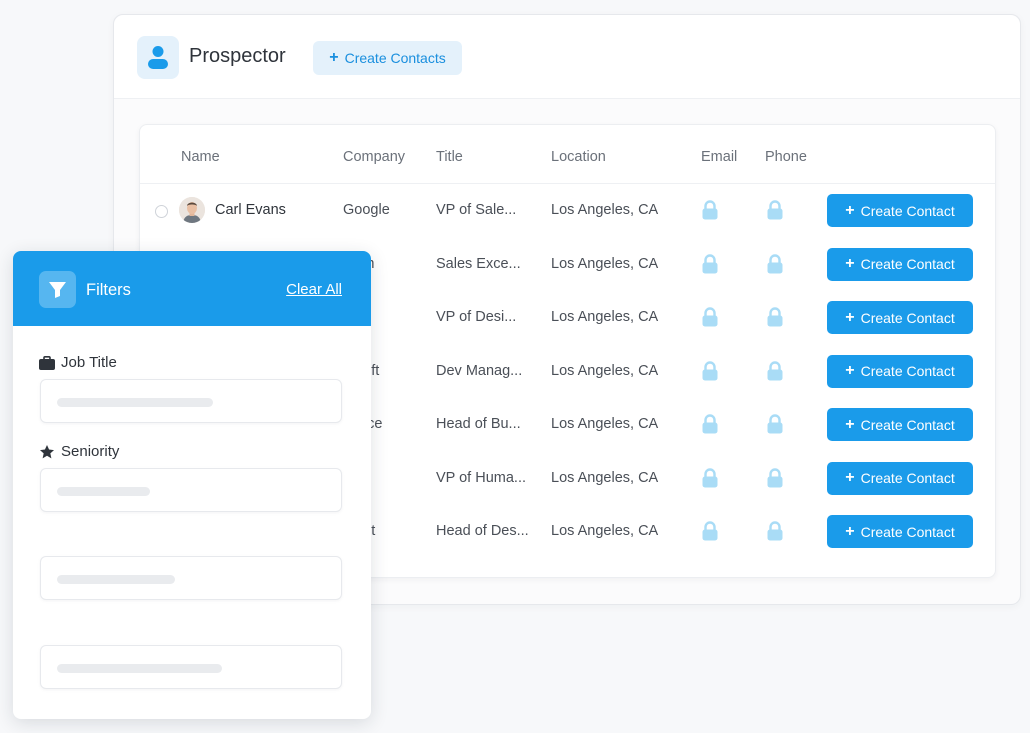 Image resolution: width=1030 pixels, height=733 pixels. I want to click on window-header: Prospector + Create Contacts, so click(567, 57).